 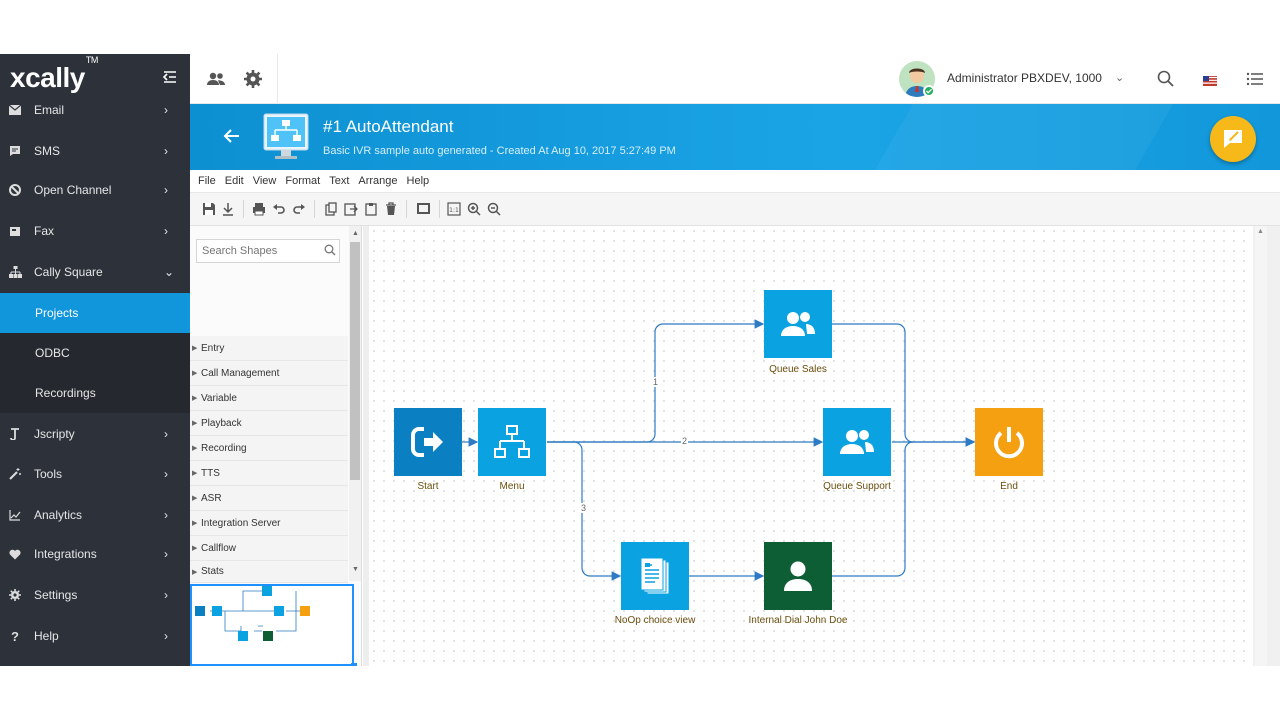 What do you see at coordinates (269, 473) in the screenshot?
I see `shape-category-tts: ▶ TTS` at bounding box center [269, 473].